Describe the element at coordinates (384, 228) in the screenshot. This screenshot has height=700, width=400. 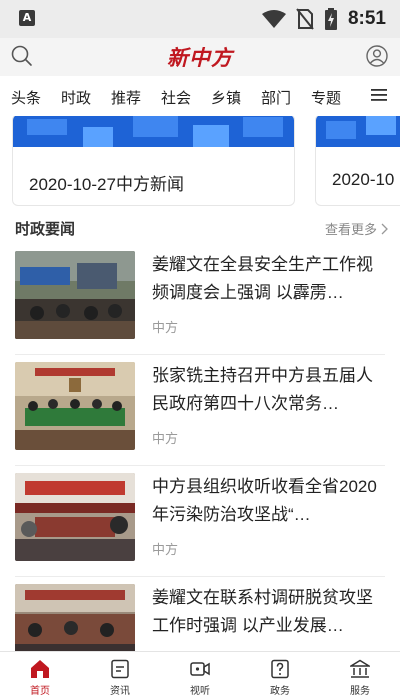
I see `chevron-right-icon` at that location.